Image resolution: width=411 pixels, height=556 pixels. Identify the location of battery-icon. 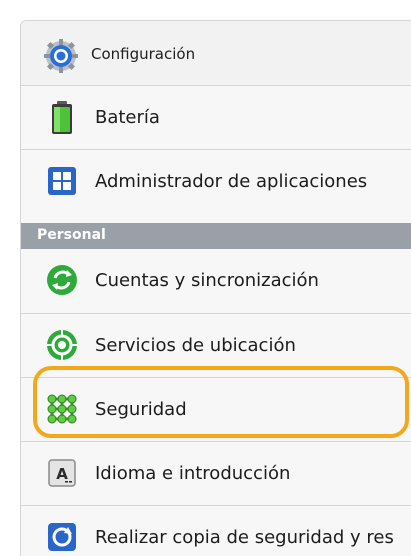
(62, 117).